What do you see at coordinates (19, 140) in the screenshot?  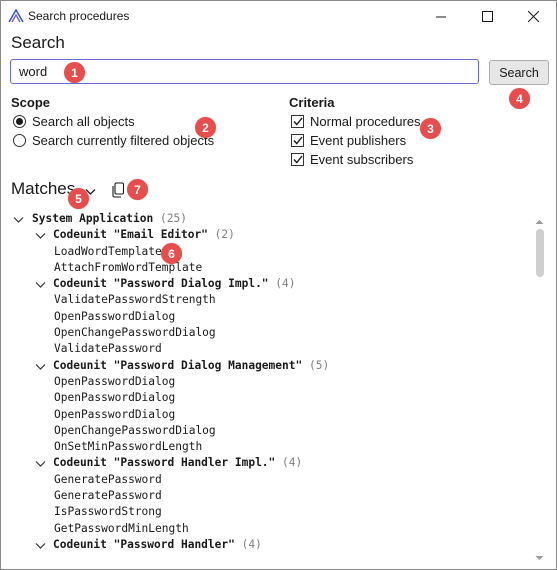 I see `radio-button` at bounding box center [19, 140].